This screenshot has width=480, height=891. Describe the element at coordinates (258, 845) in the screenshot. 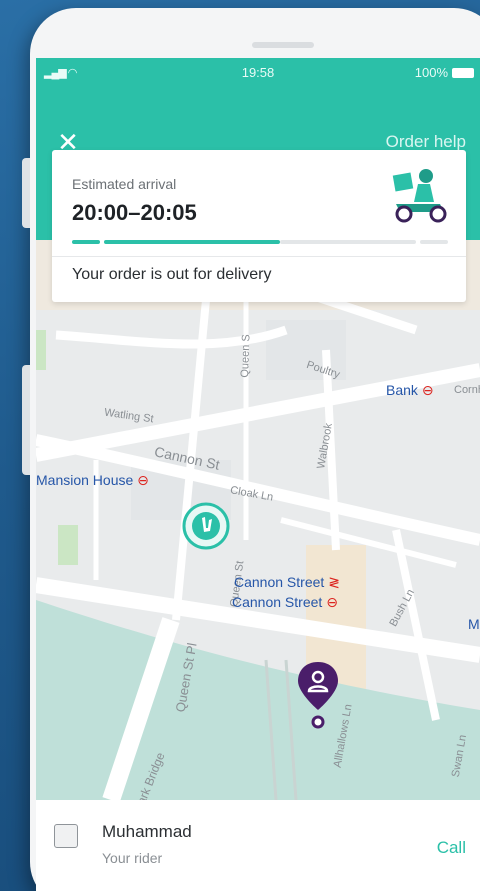

I see `rider-sheet: Muhammad Your rider Call` at that location.